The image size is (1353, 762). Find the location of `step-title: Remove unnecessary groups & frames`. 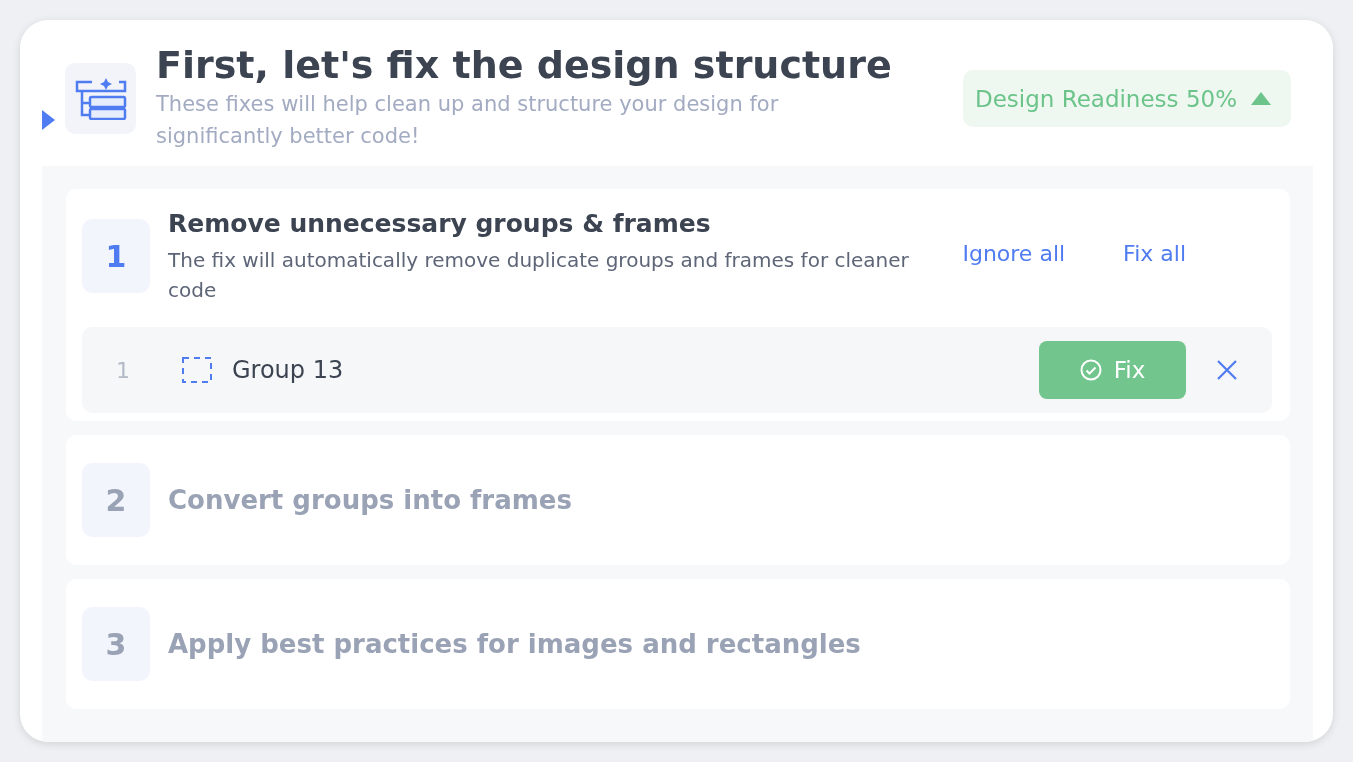

step-title: Remove unnecessary groups & frames is located at coordinates (440, 224).